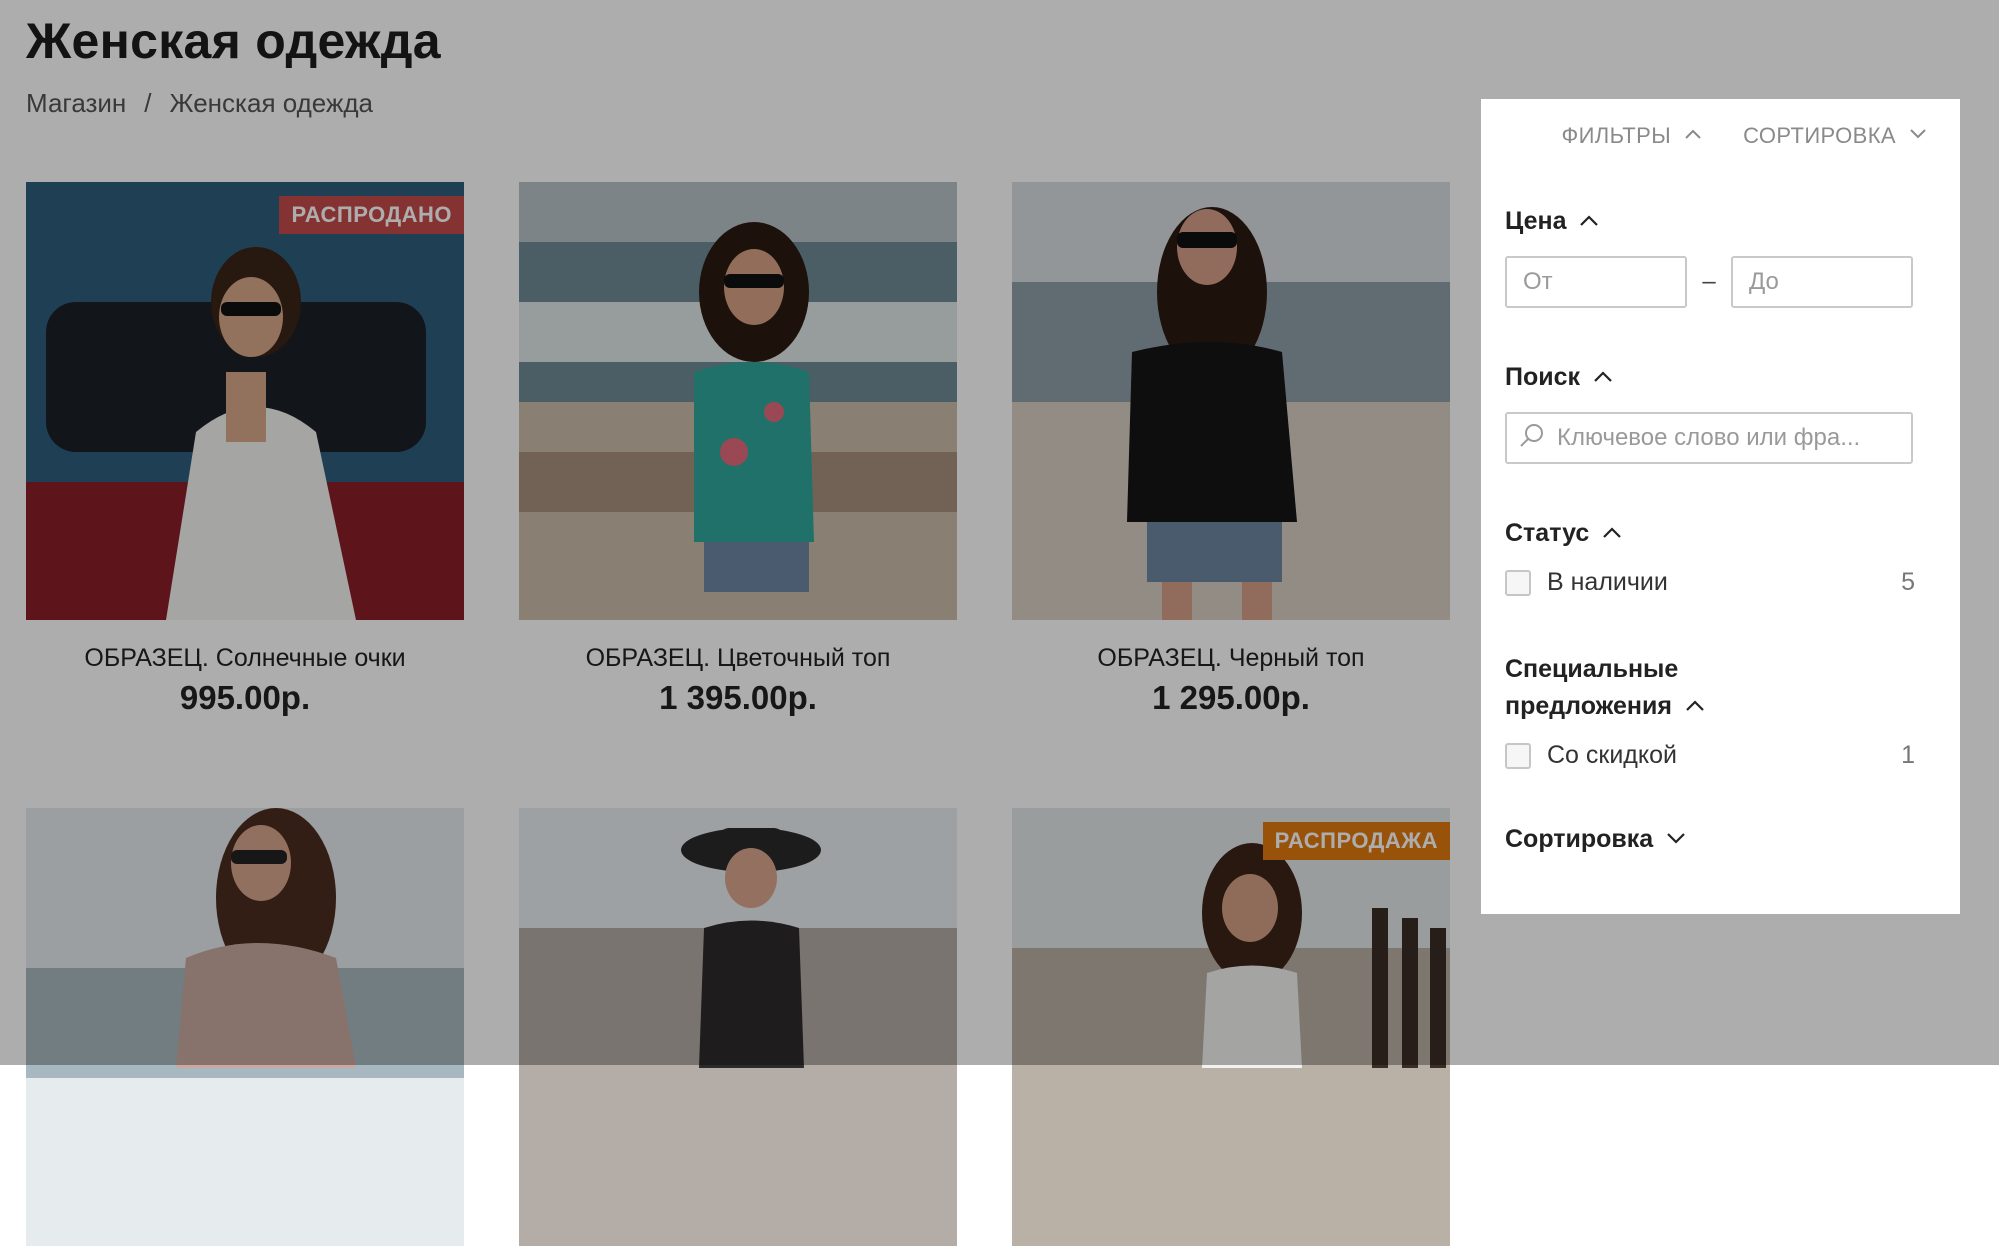  What do you see at coordinates (738, 658) in the screenshot?
I see `product-name: ОБРАЗЕЦ. Цветочный топ` at bounding box center [738, 658].